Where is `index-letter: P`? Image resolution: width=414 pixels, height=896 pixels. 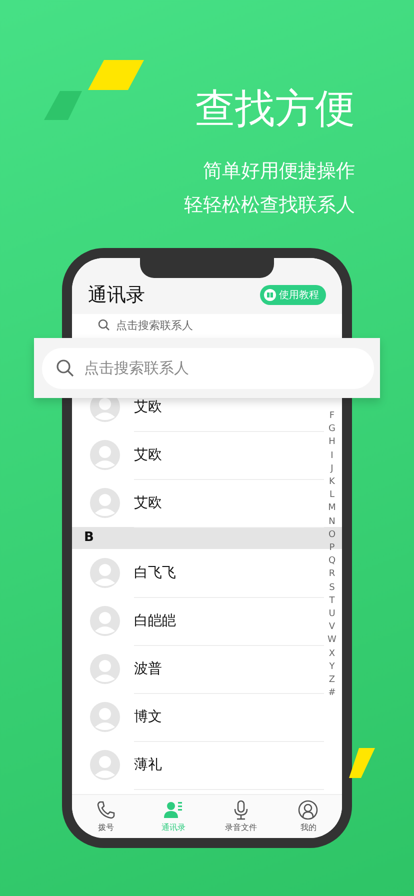 index-letter: P is located at coordinates (332, 549).